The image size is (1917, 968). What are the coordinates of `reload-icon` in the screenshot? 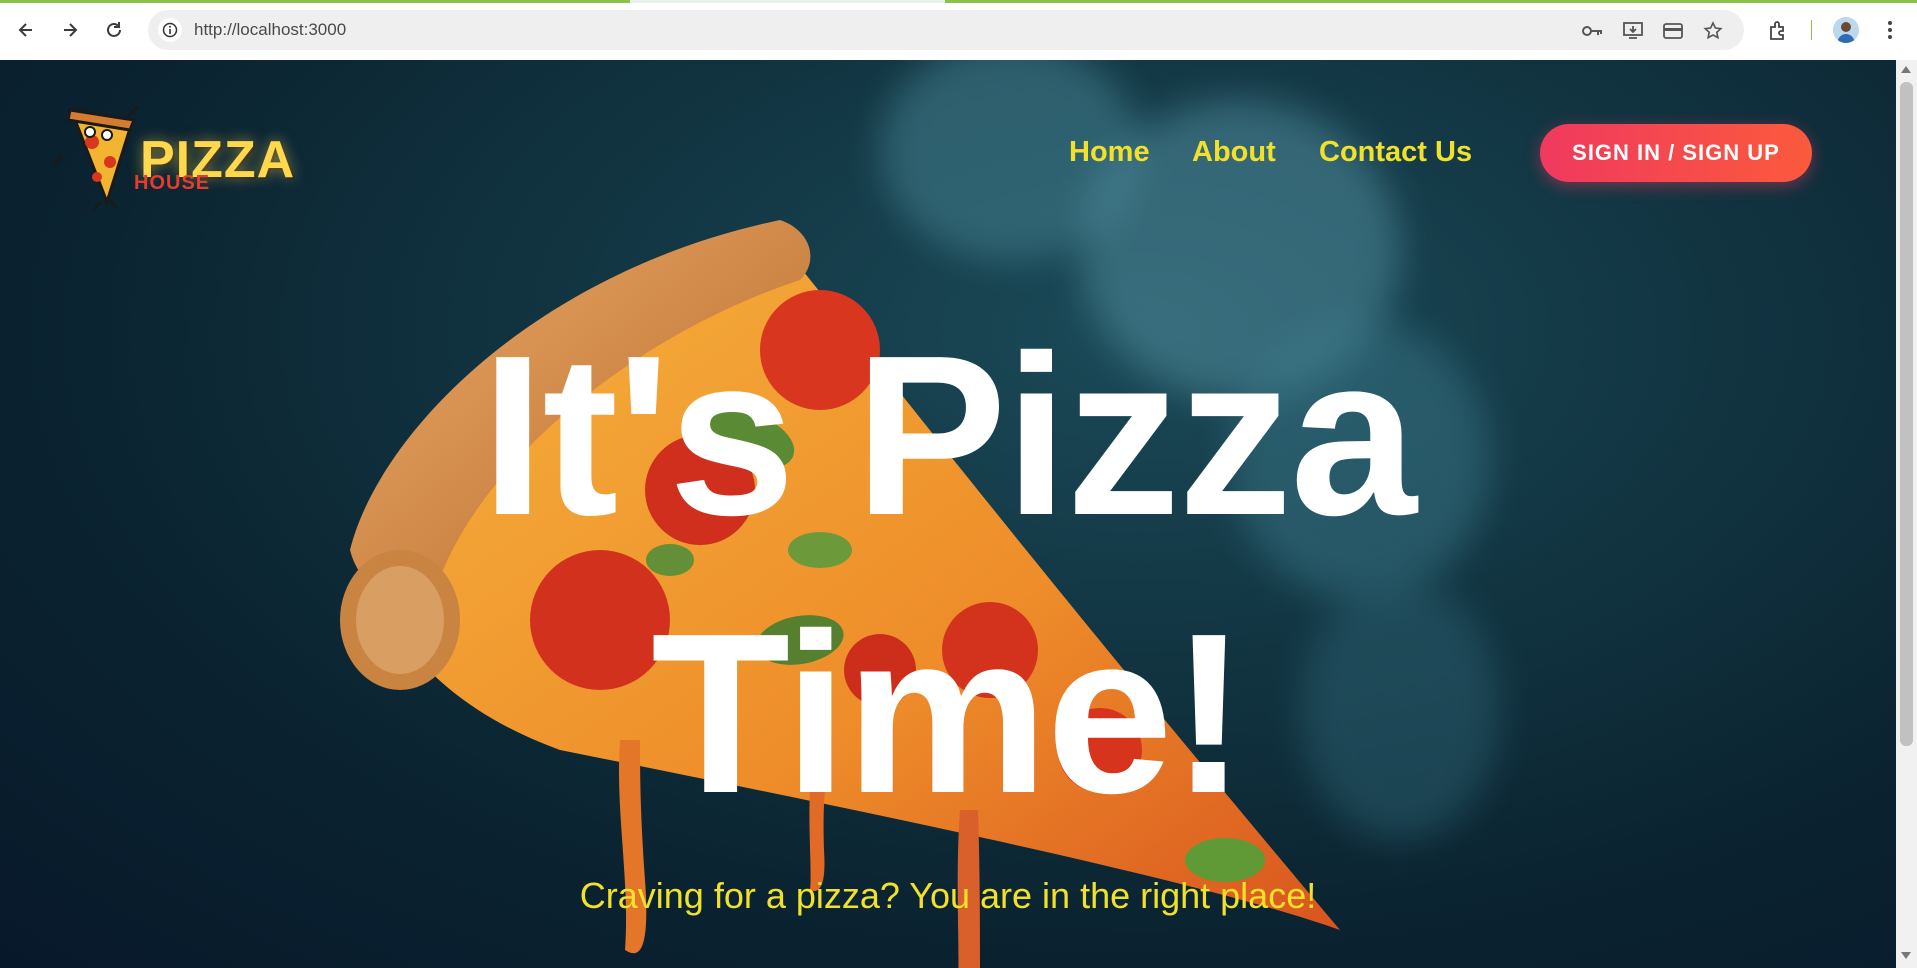 It's located at (114, 30).